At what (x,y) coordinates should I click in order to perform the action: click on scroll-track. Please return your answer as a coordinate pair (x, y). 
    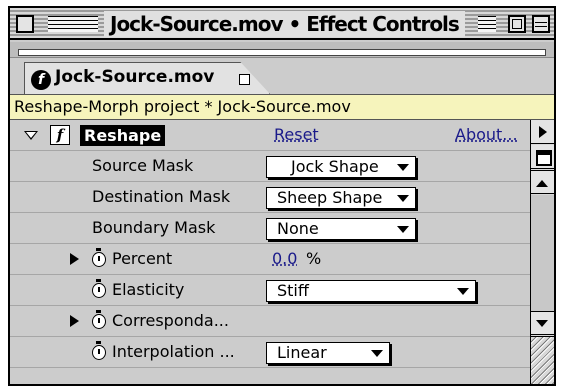
    Looking at the image, I should click on (542, 253).